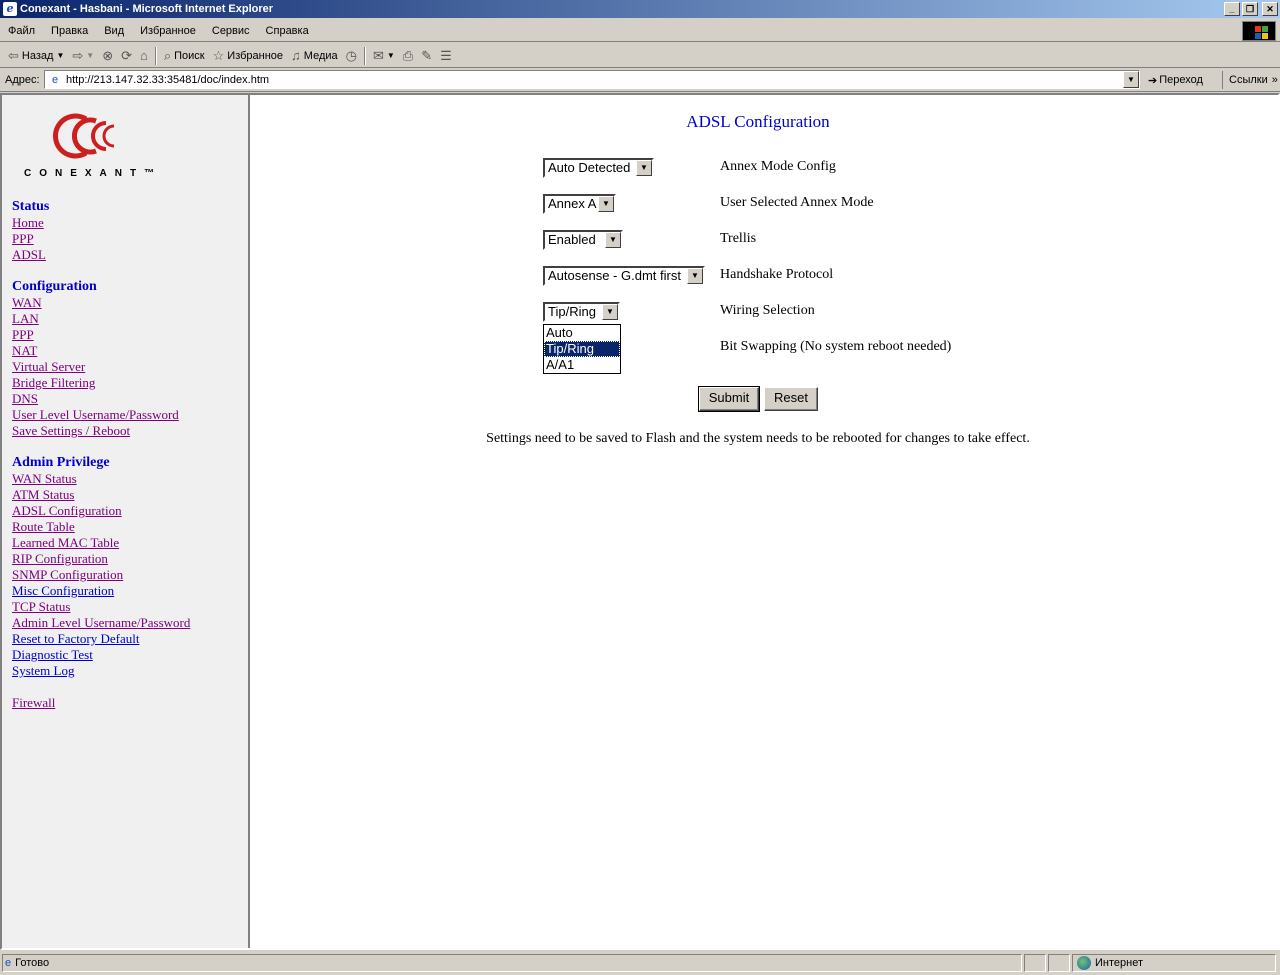 The width and height of the screenshot is (1280, 975). I want to click on menu-tools: Сервис, so click(231, 31).